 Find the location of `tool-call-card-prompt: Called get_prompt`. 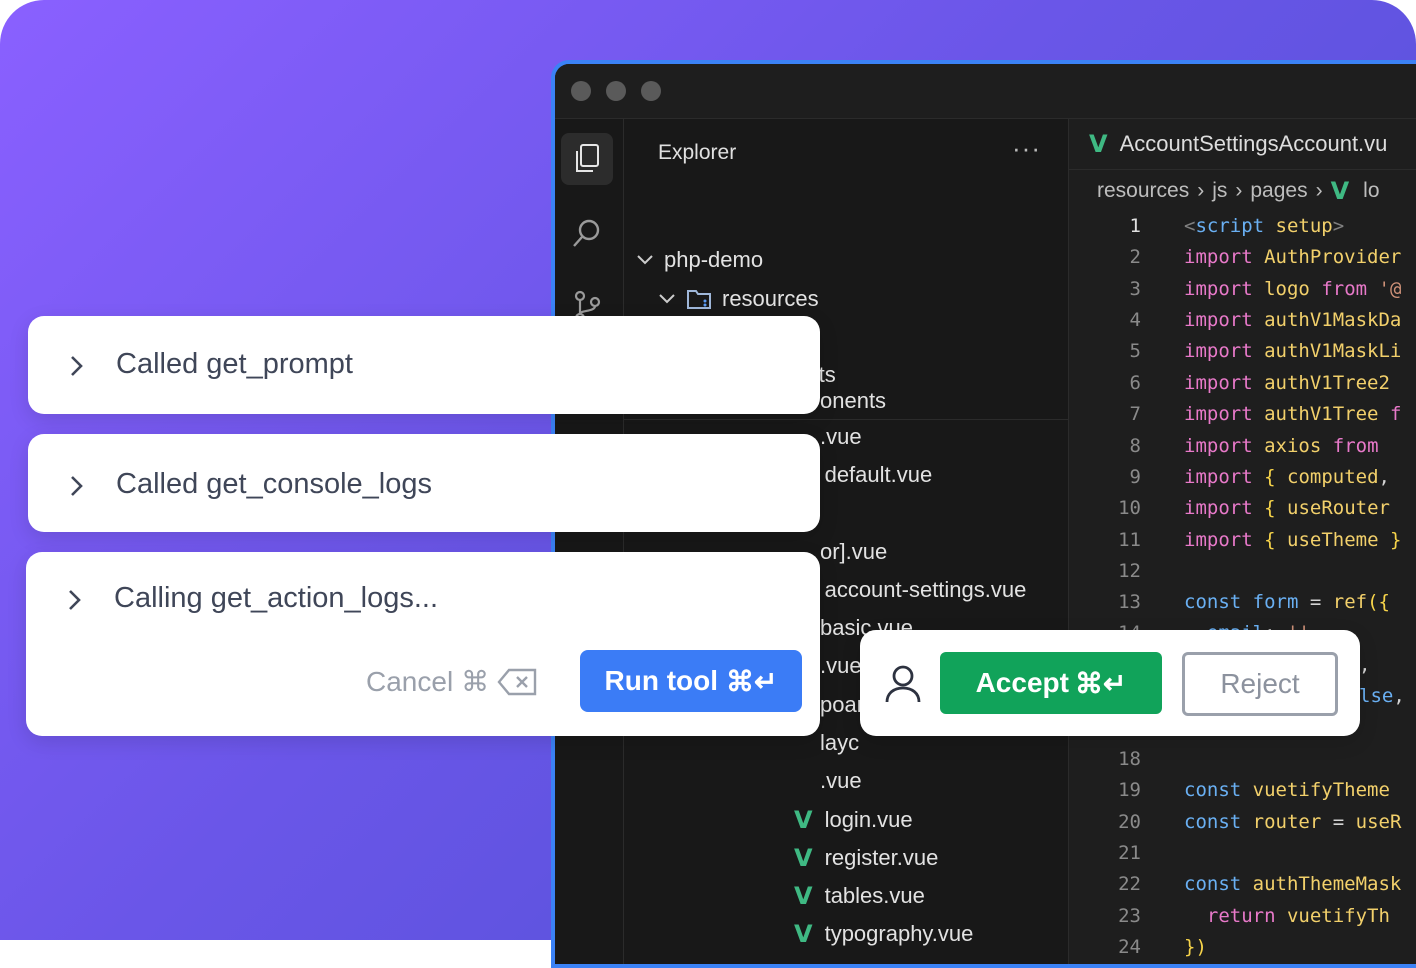

tool-call-card-prompt: Called get_prompt is located at coordinates (424, 365).